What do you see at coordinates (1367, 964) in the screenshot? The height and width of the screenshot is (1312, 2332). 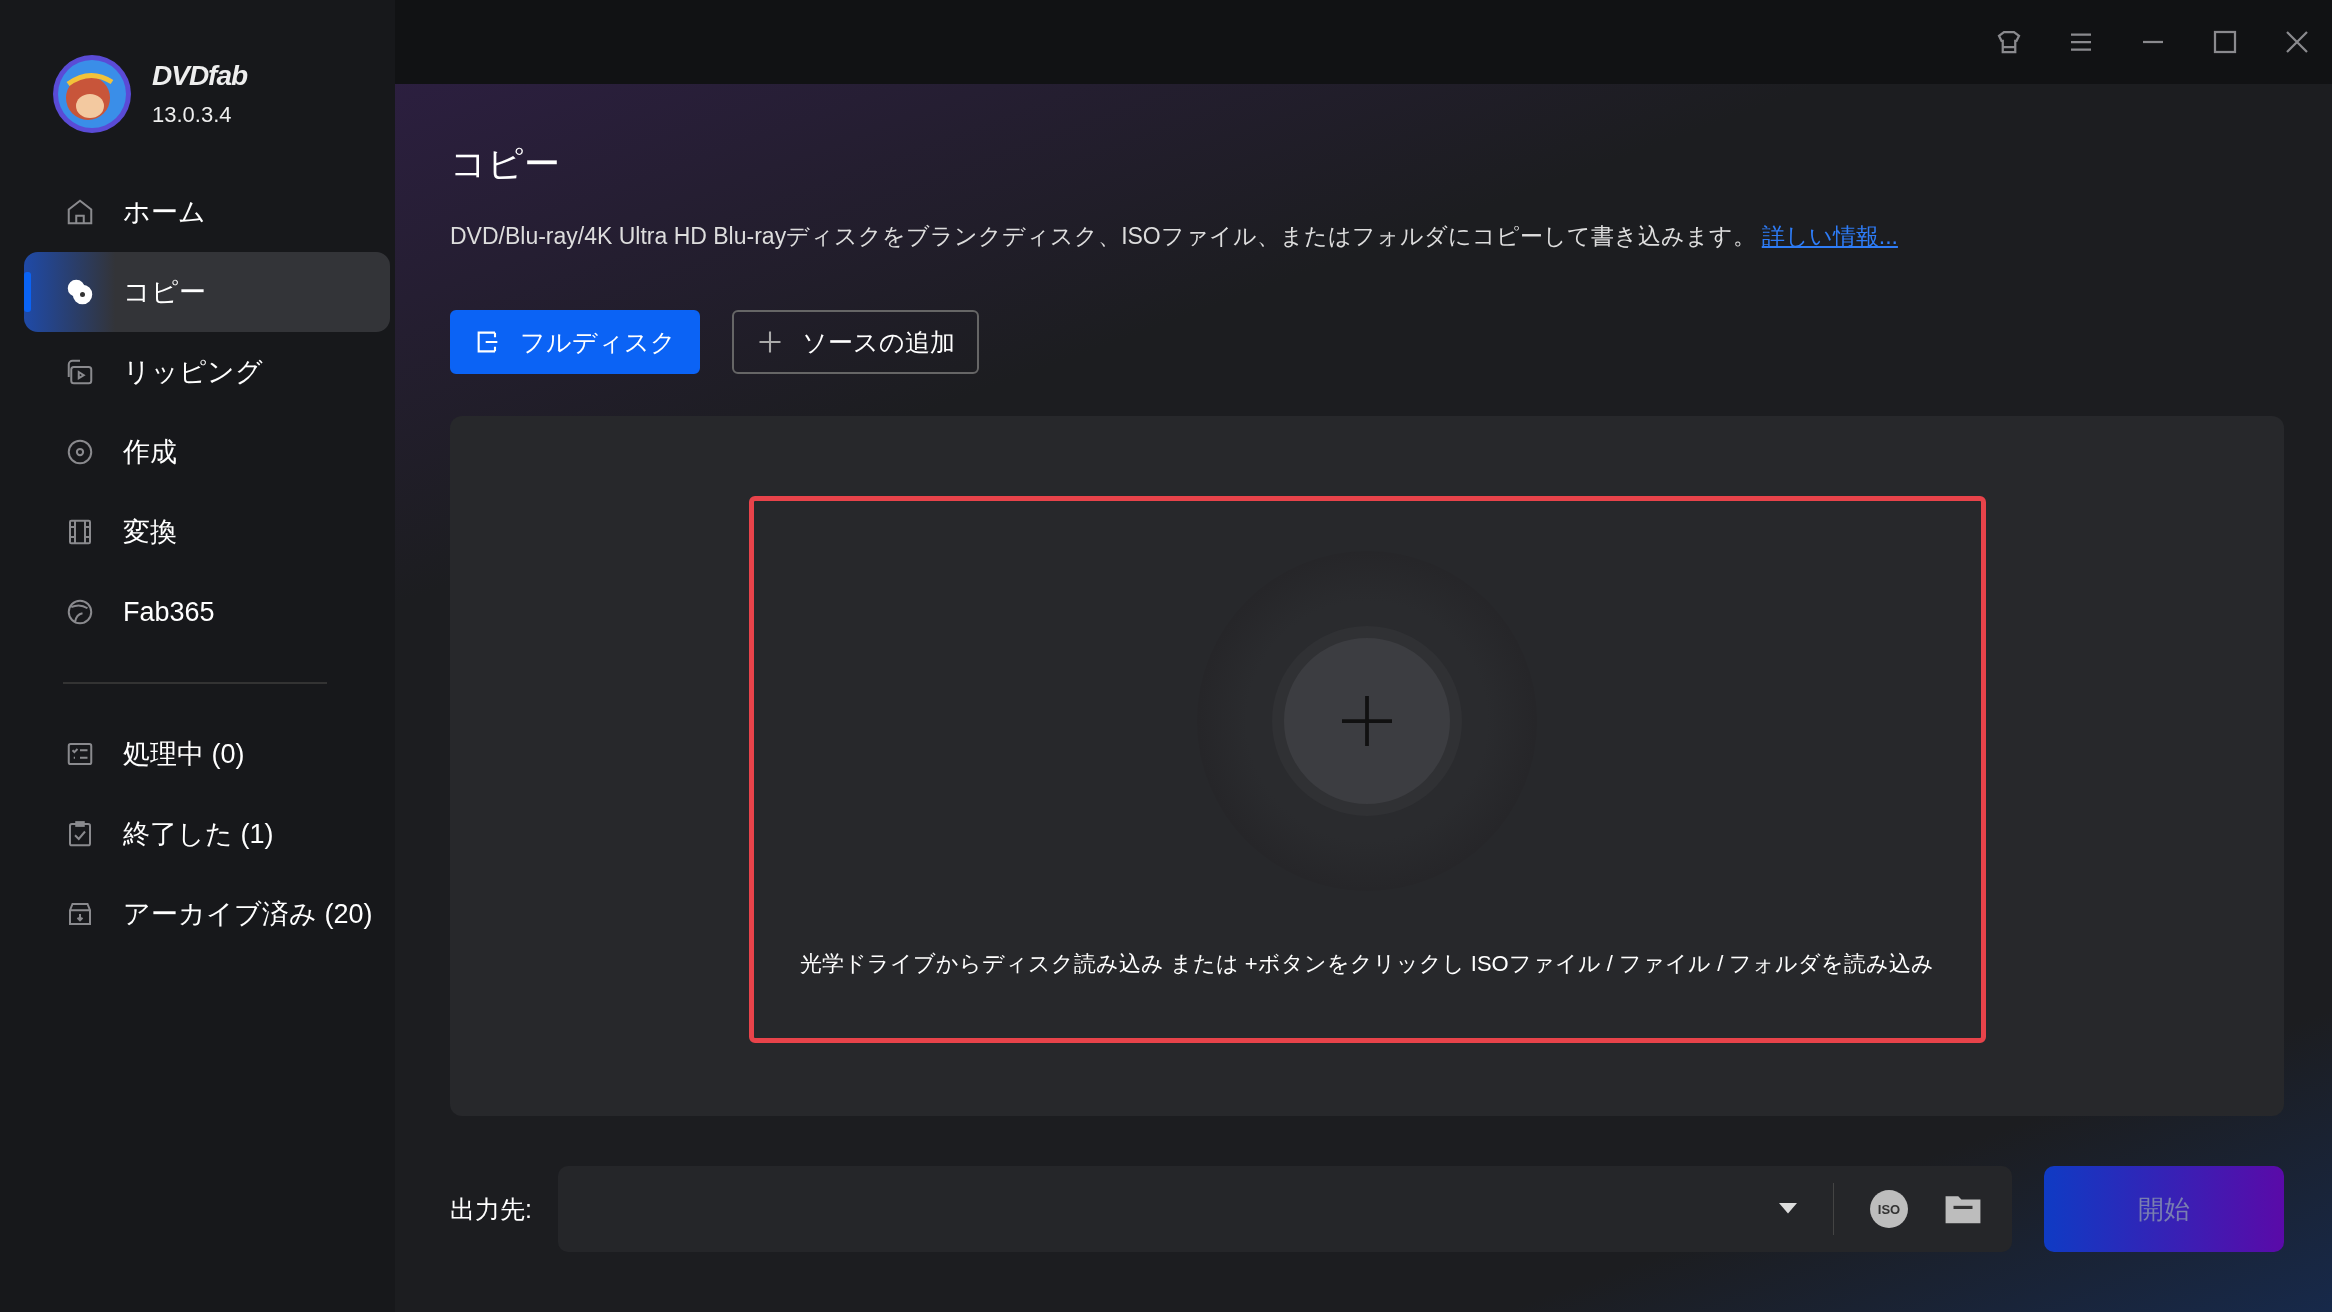 I see `drop-hint: 光学ドライブからディスク読み込み または +ボタンをクリックし ISOファイル / ファイル / フォルダを読み込み` at bounding box center [1367, 964].